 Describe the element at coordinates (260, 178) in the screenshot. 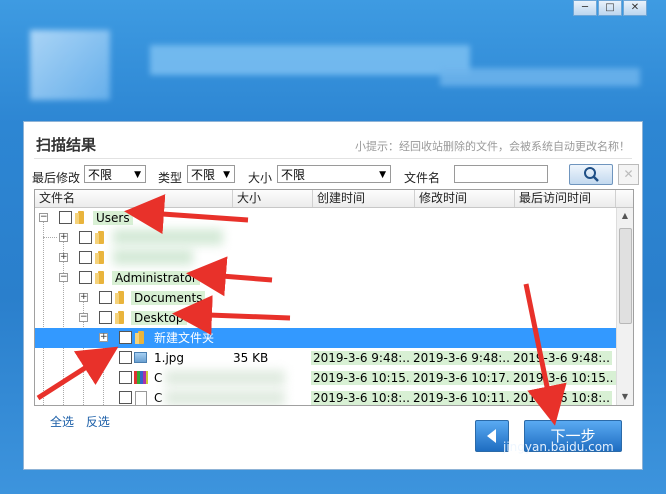

I see `size-label: 大小` at that location.